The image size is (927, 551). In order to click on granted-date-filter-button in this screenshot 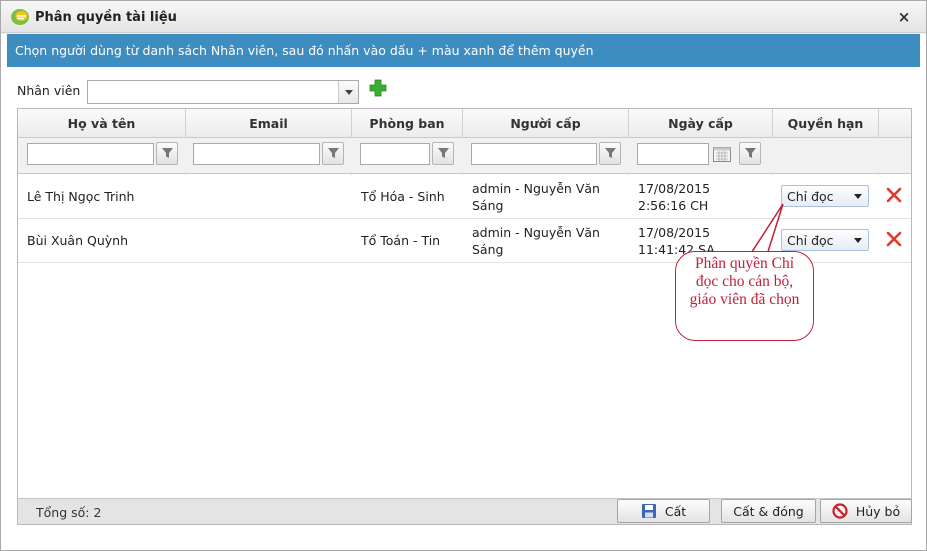, I will do `click(750, 153)`.